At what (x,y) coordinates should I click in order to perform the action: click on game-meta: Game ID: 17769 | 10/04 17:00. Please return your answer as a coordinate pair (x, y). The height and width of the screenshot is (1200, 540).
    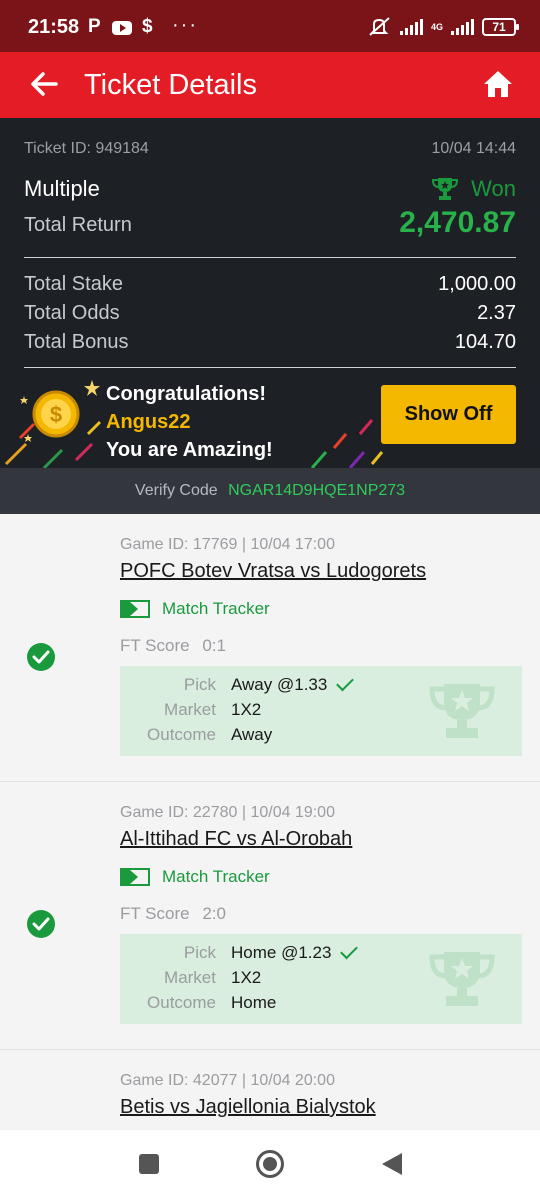
    Looking at the image, I should click on (227, 544).